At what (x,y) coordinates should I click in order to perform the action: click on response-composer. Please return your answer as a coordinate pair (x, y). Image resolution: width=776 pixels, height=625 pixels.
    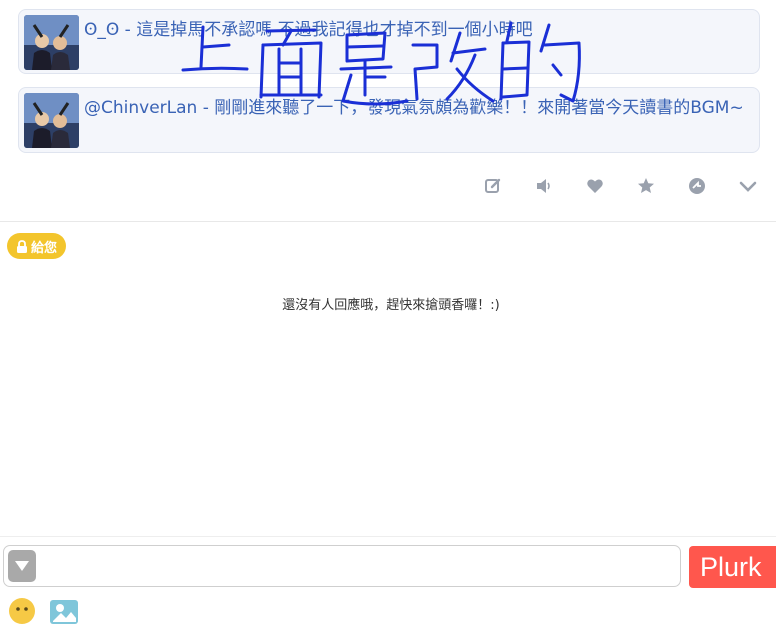
    Looking at the image, I should click on (342, 566).